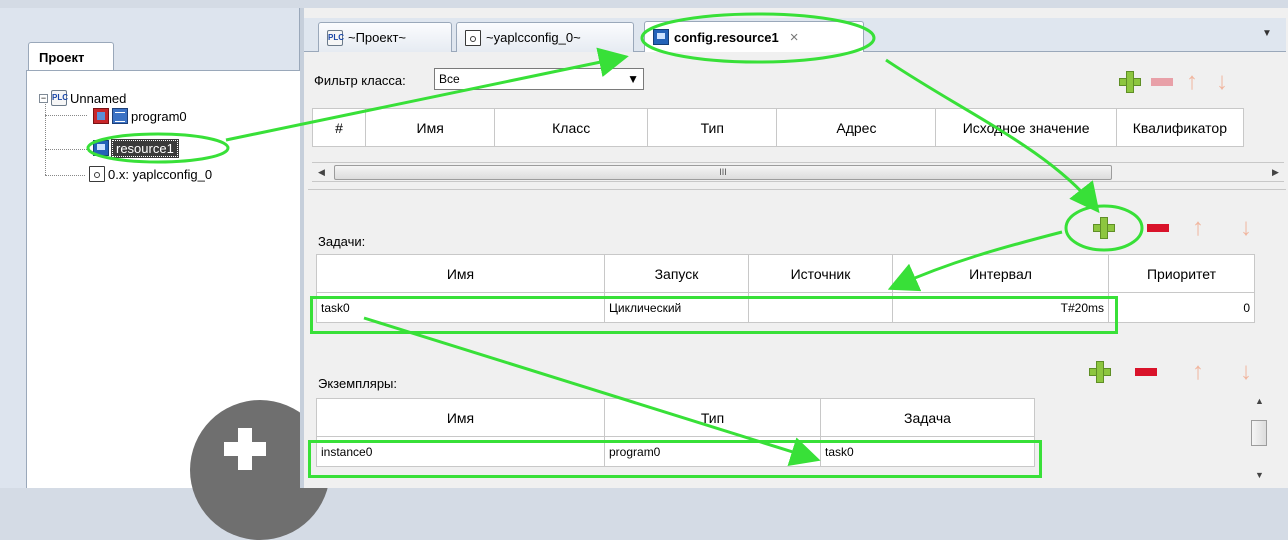  Describe the element at coordinates (1180, 127) in the screenshot. I see `column-header: Квалификатор` at that location.